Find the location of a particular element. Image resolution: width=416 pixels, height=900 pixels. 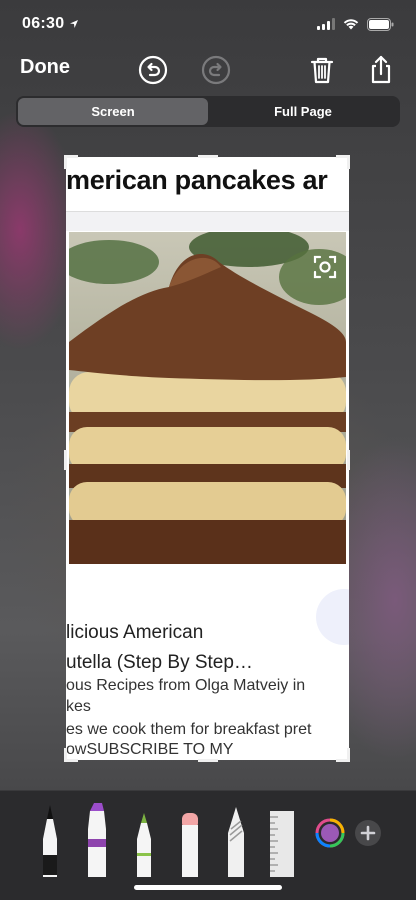

crop-handle-bottom-left-vertical is located at coordinates (65, 755).